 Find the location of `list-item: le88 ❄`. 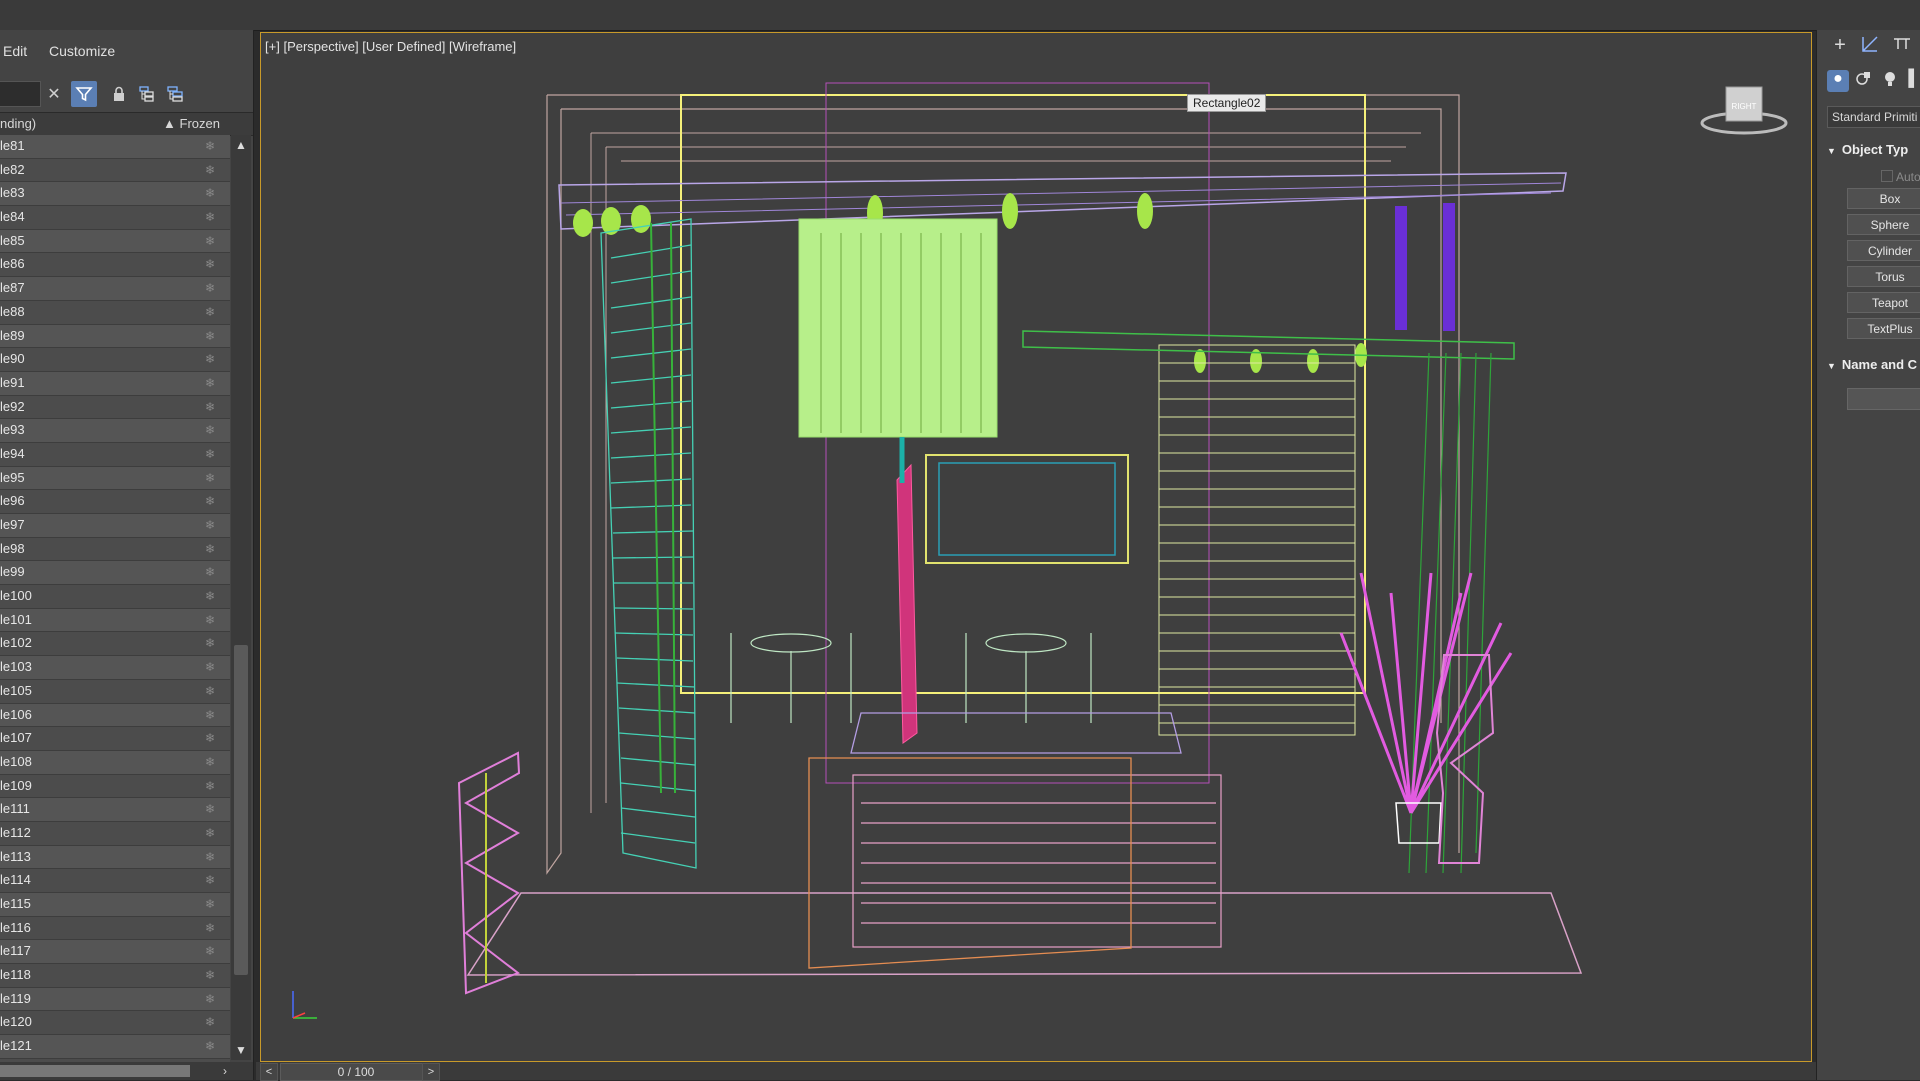

list-item: le88 ❄ is located at coordinates (115, 312).